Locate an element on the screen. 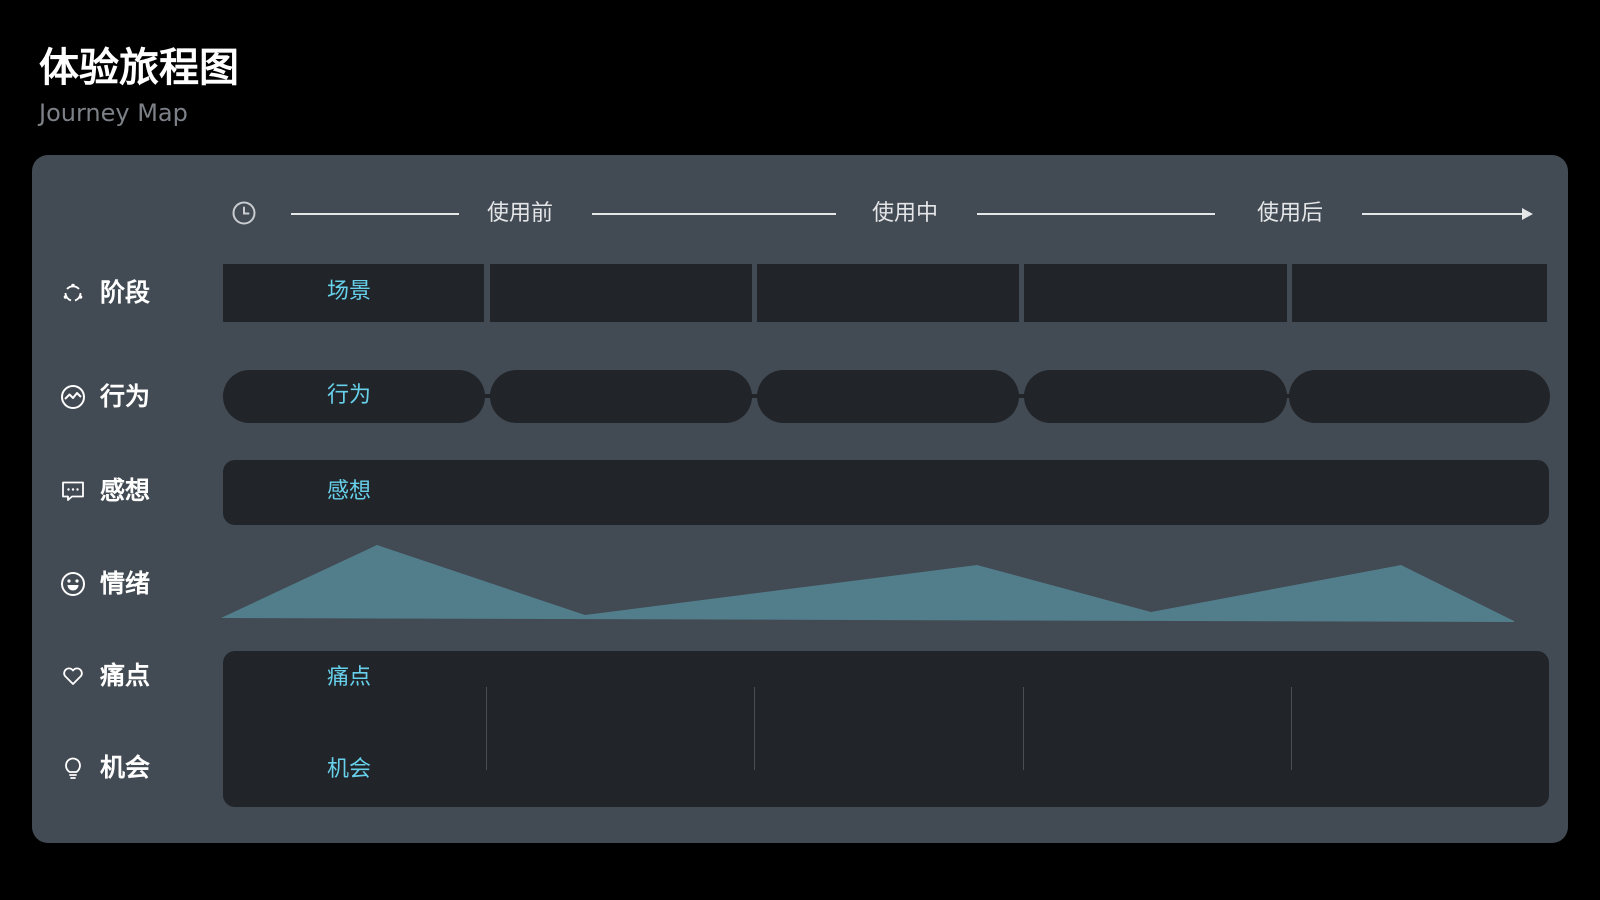 The height and width of the screenshot is (900, 1600). row-pain-header: 痛点 is located at coordinates (105, 676).